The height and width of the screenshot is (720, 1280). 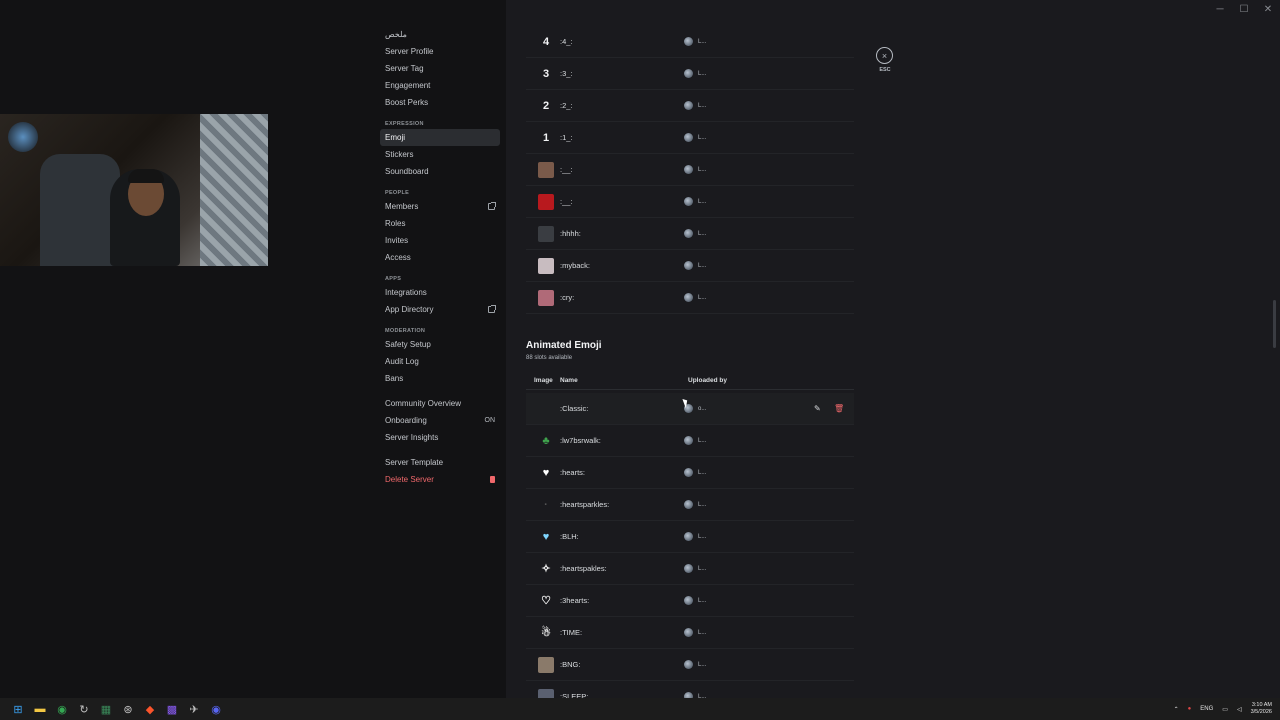 What do you see at coordinates (440, 154) in the screenshot?
I see `sidebar-item-stickers: Stickers` at bounding box center [440, 154].